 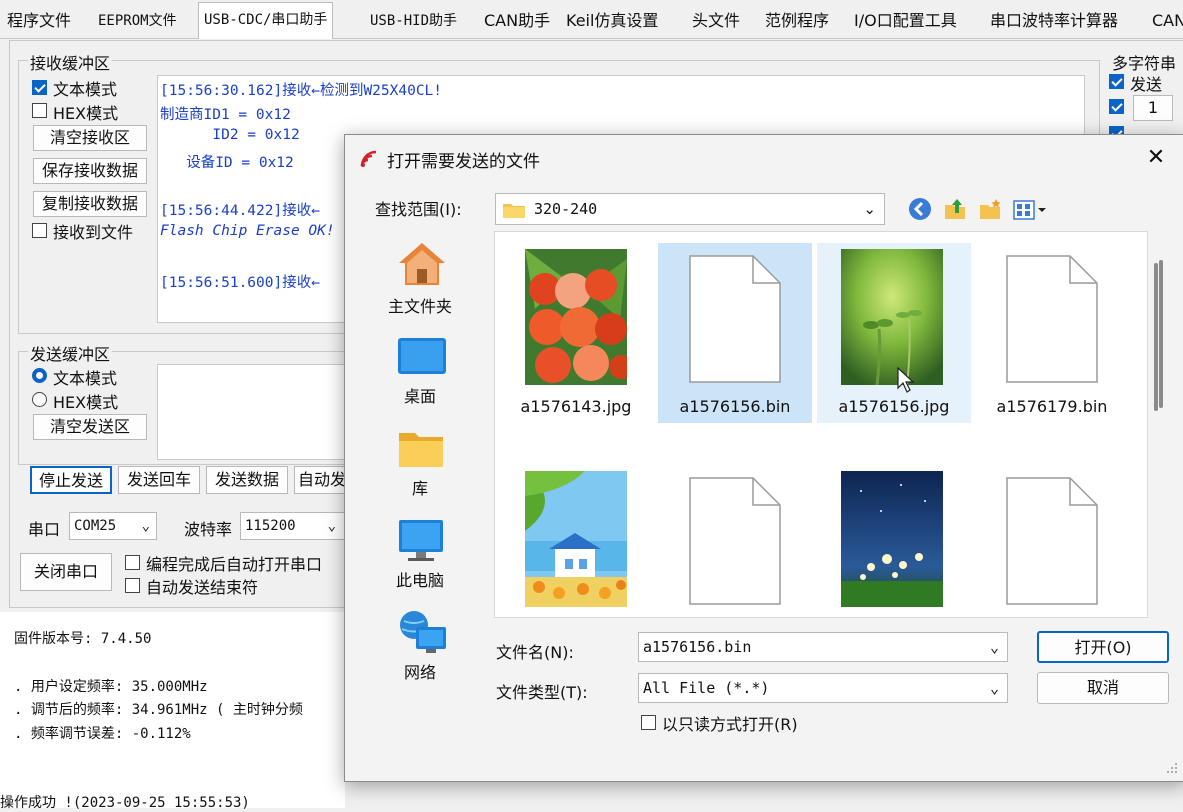 I want to click on send-cr-button: 发送回车, so click(x=159, y=480).